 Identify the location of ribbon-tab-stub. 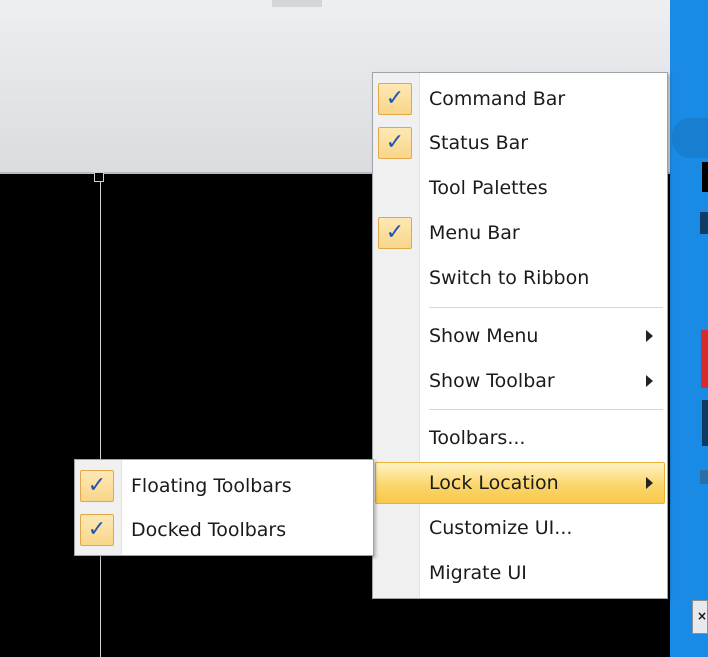
(297, 3).